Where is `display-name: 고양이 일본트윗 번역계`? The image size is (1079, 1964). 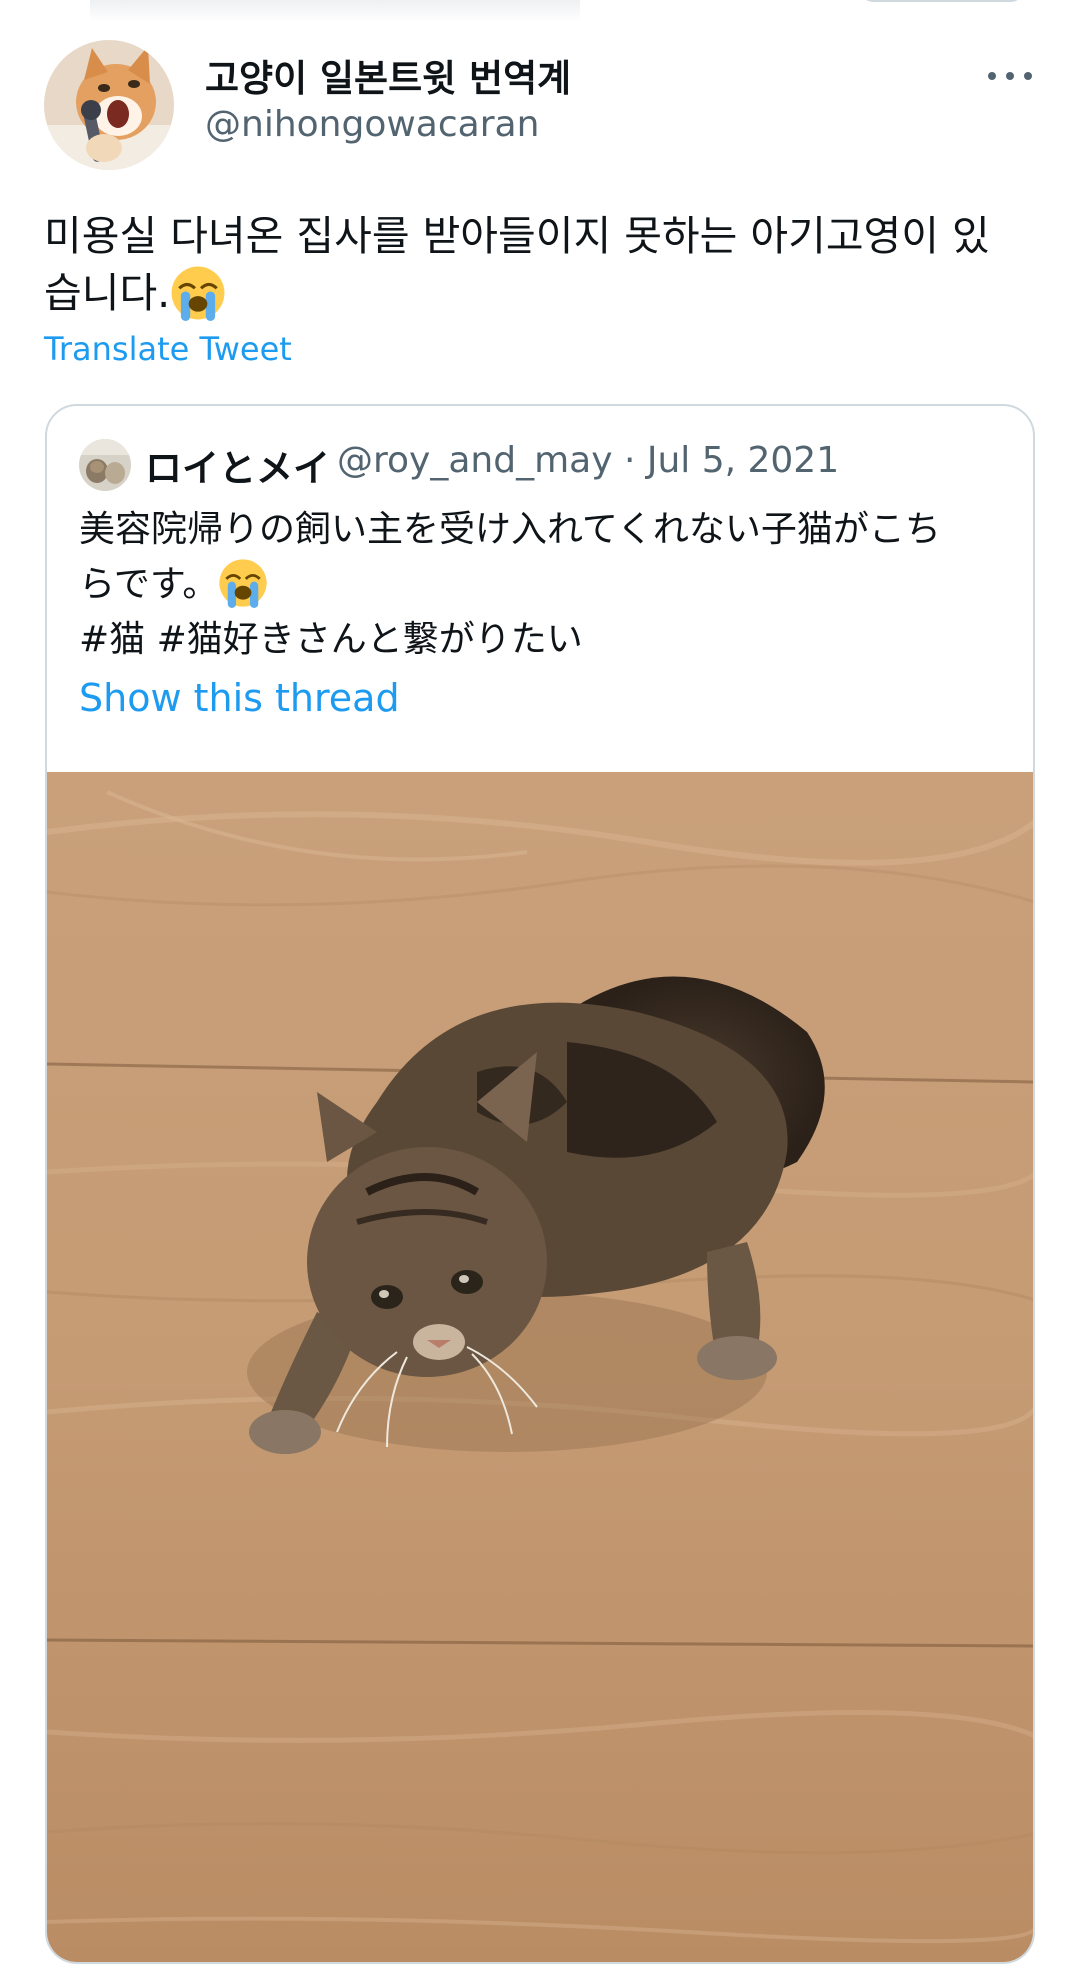 display-name: 고양이 일본트윗 번역계 is located at coordinates (388, 75).